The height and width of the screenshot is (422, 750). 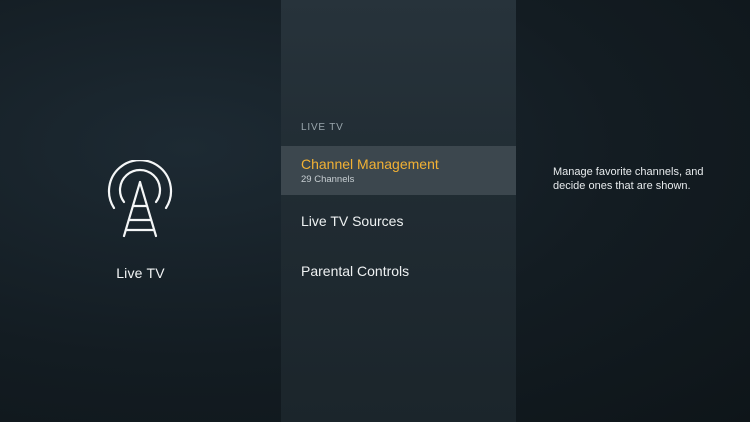 What do you see at coordinates (140, 273) in the screenshot?
I see `category-title: Live TV` at bounding box center [140, 273].